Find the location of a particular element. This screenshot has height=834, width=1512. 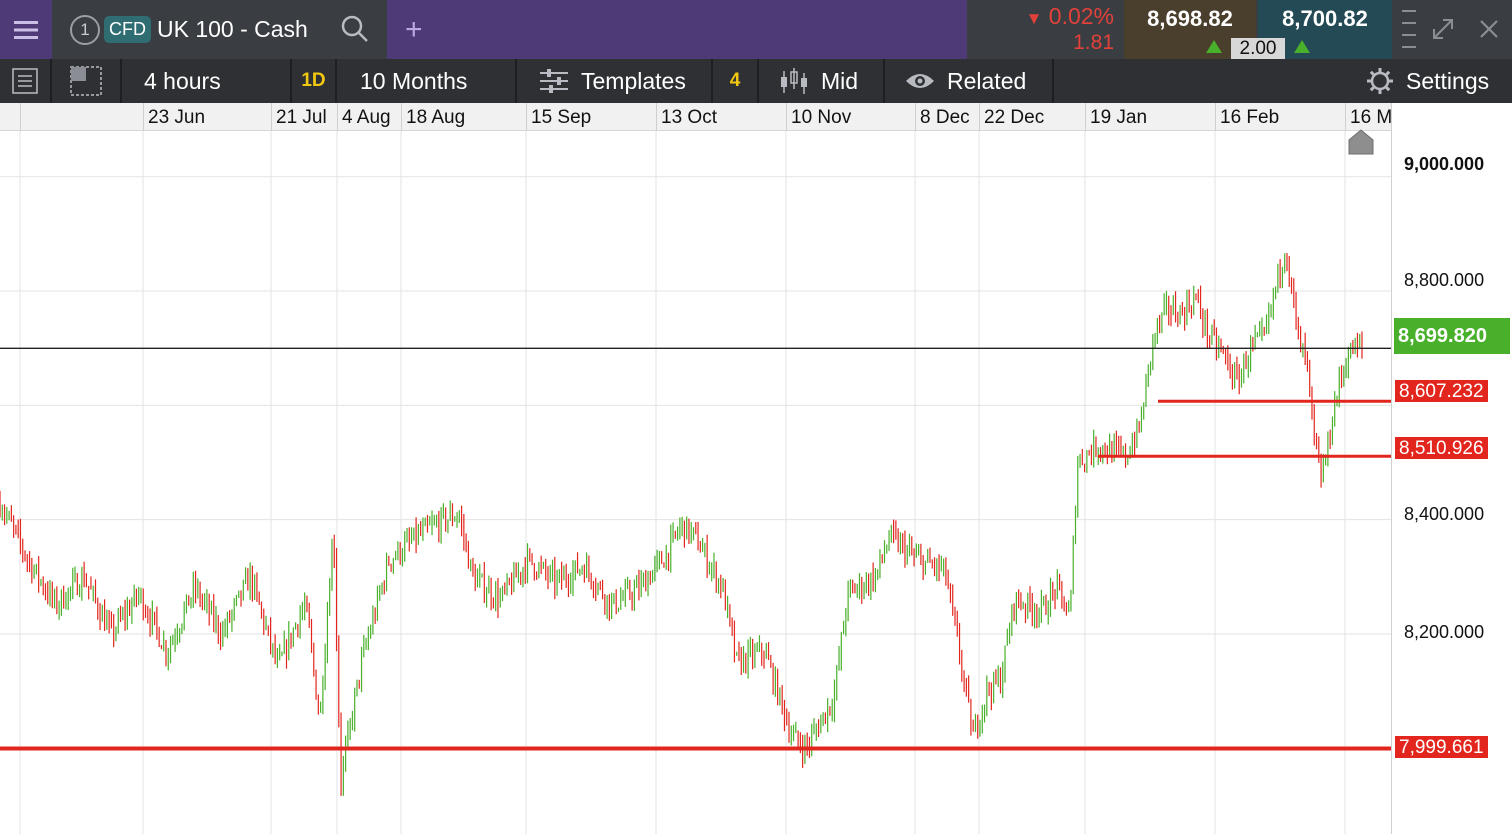

date-label: 21 Jul is located at coordinates (301, 117).